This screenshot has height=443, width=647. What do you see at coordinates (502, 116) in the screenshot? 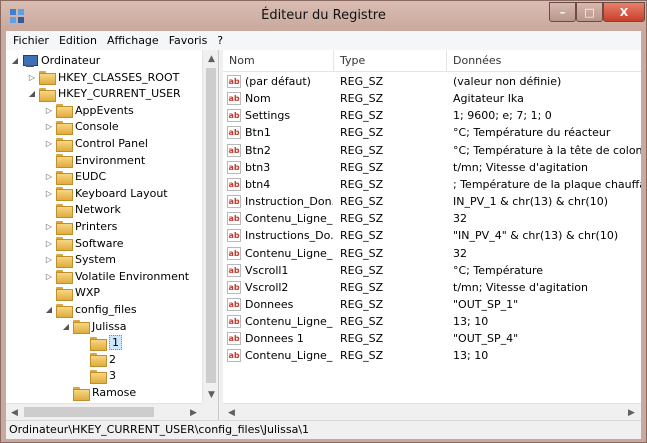
I see `value-data: 1; 9600; e; 7; 1; 0` at bounding box center [502, 116].